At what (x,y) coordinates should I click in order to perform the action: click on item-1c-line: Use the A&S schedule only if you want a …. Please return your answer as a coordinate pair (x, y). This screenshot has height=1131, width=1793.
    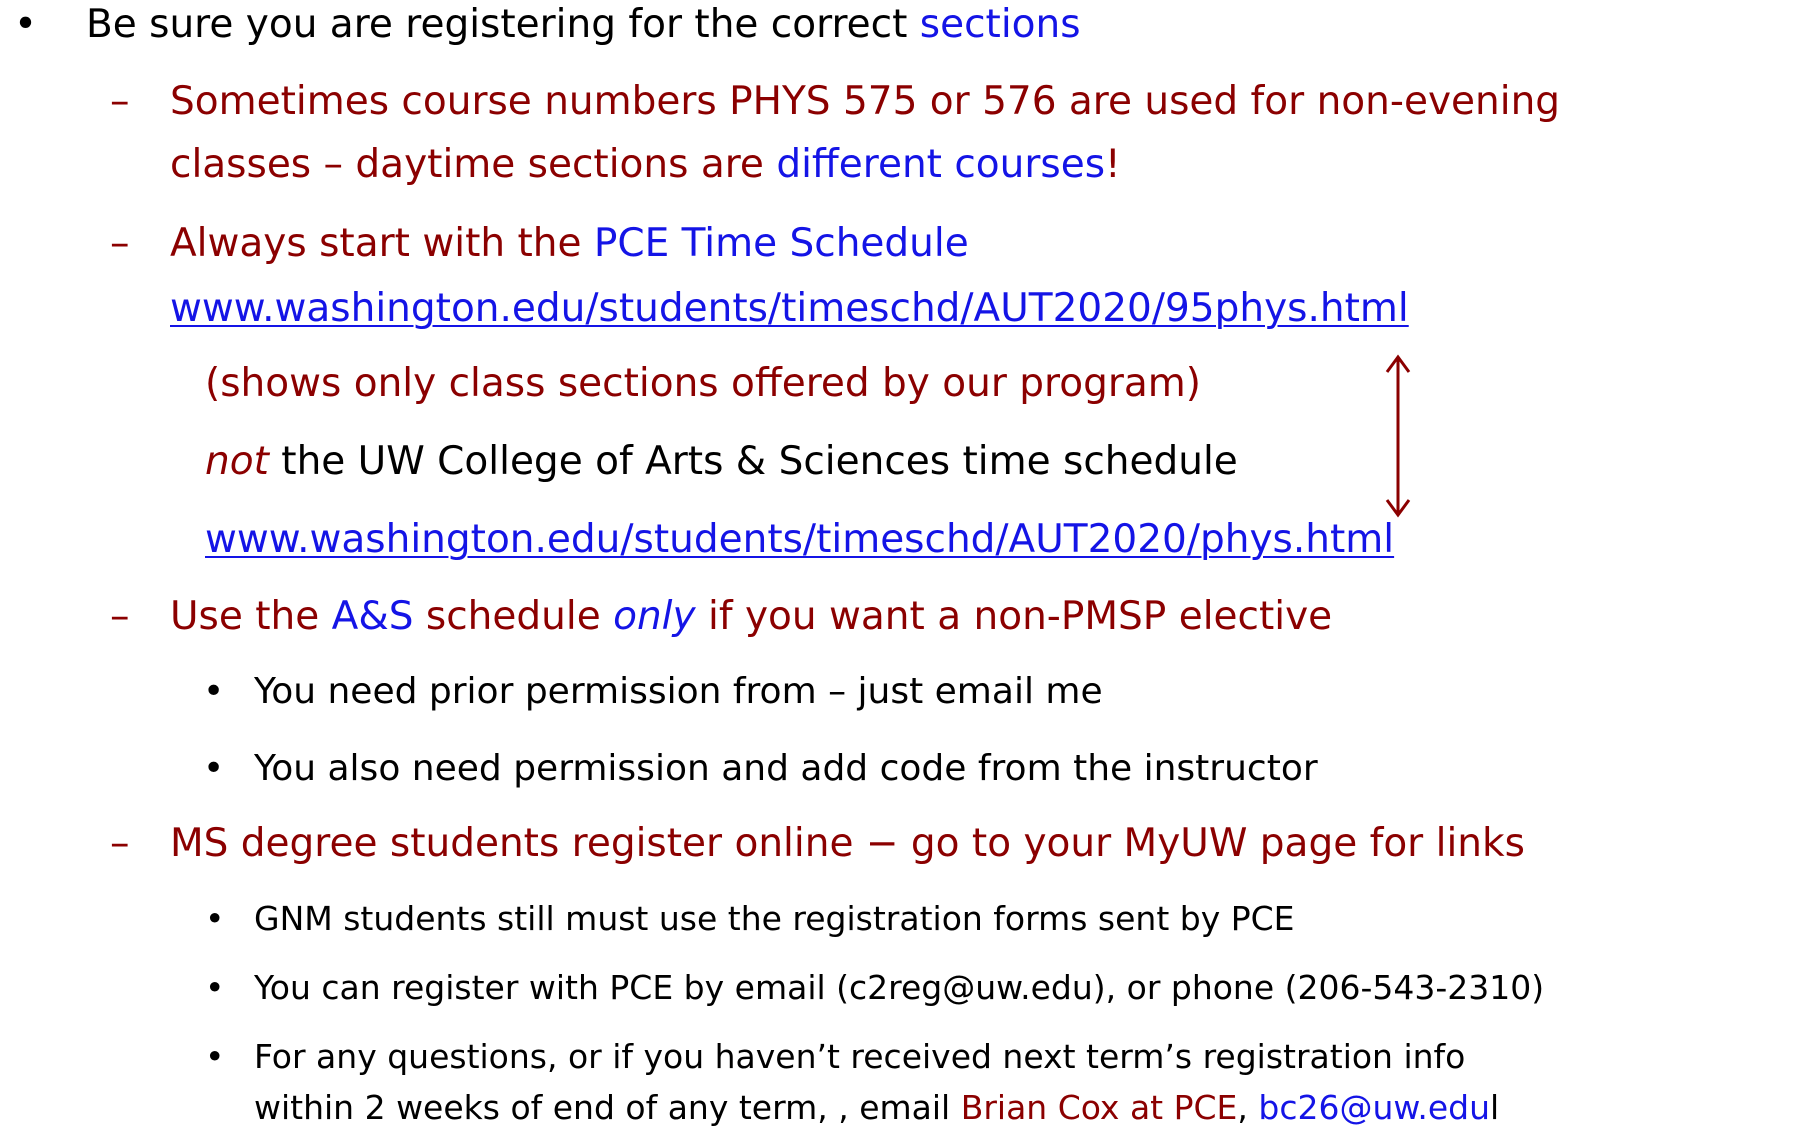
    Looking at the image, I should click on (751, 617).